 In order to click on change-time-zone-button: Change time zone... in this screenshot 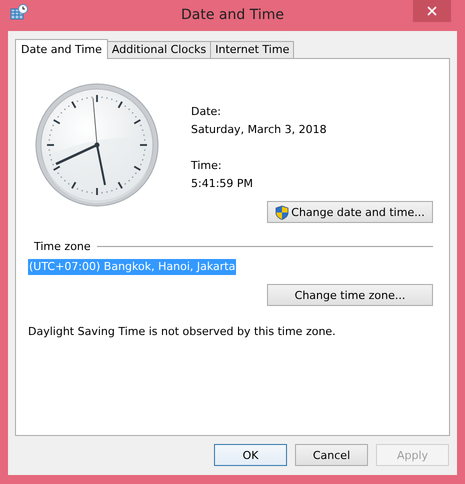, I will do `click(350, 295)`.